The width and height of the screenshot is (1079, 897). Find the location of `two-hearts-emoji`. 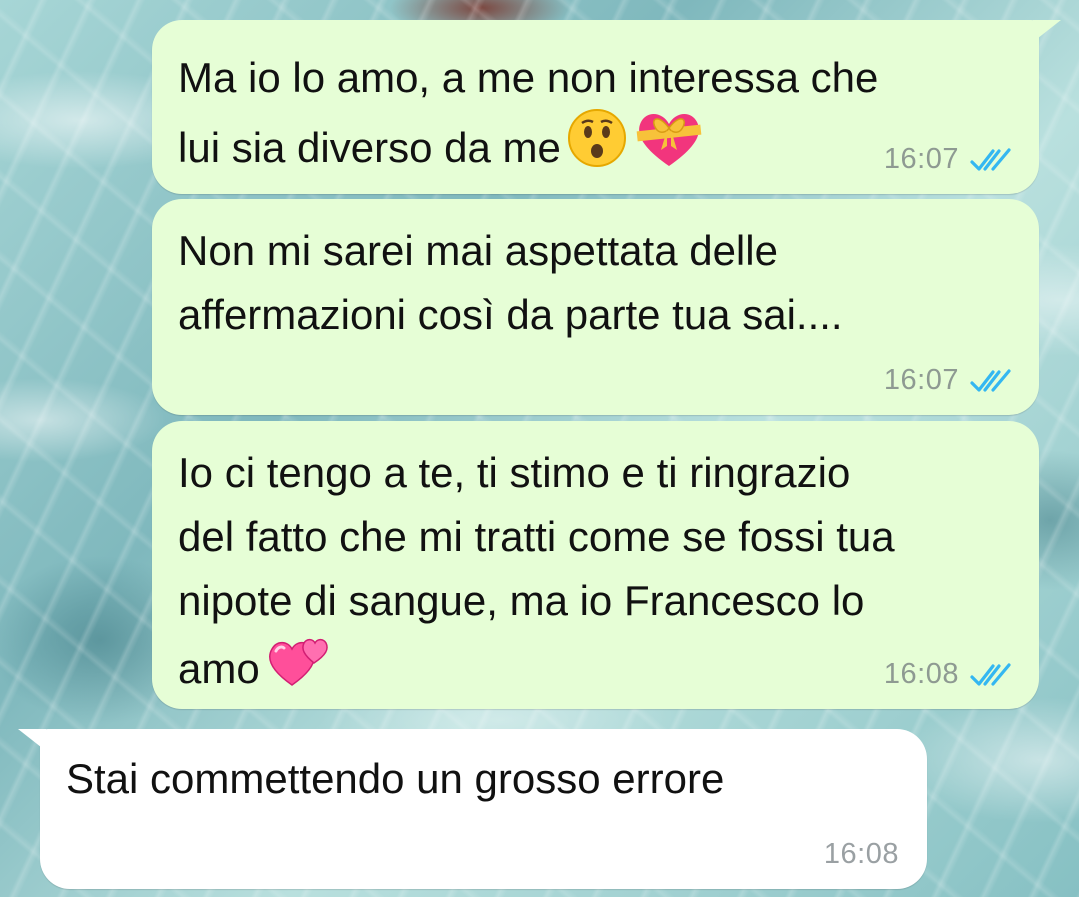

two-hearts-emoji is located at coordinates (299, 668).